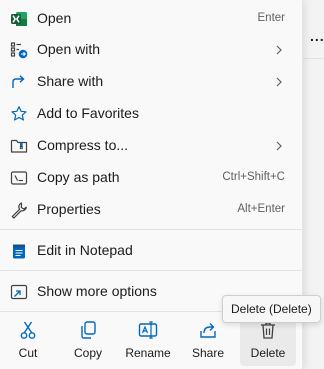  Describe the element at coordinates (19, 210) in the screenshot. I see `wrench-icon` at that location.